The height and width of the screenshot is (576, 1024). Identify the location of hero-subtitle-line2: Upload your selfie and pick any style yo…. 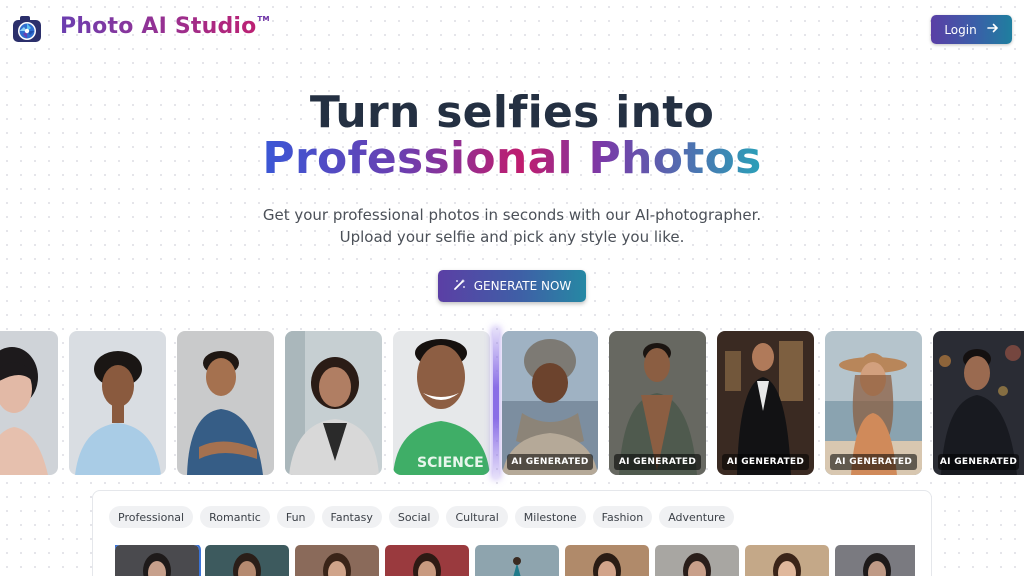
(512, 237).